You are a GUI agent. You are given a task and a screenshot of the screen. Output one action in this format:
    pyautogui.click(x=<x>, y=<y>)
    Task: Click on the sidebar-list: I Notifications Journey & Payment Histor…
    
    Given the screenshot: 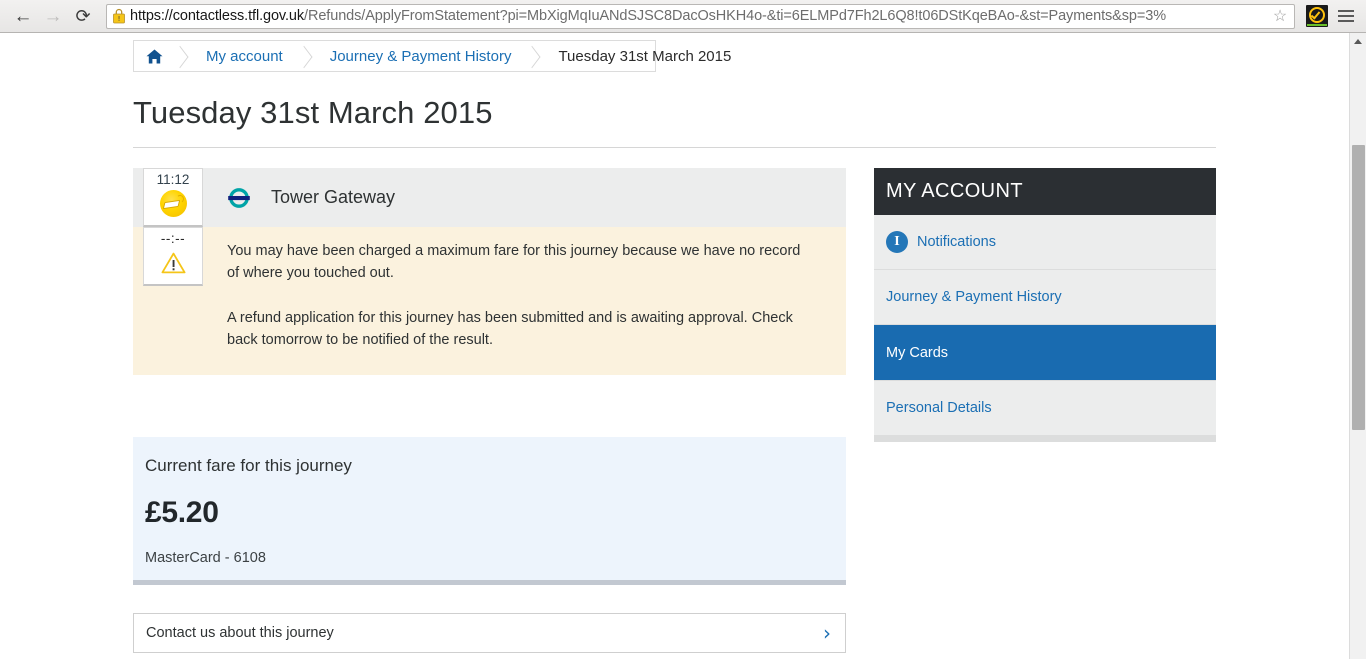 What is the action you would take?
    pyautogui.click(x=1045, y=325)
    